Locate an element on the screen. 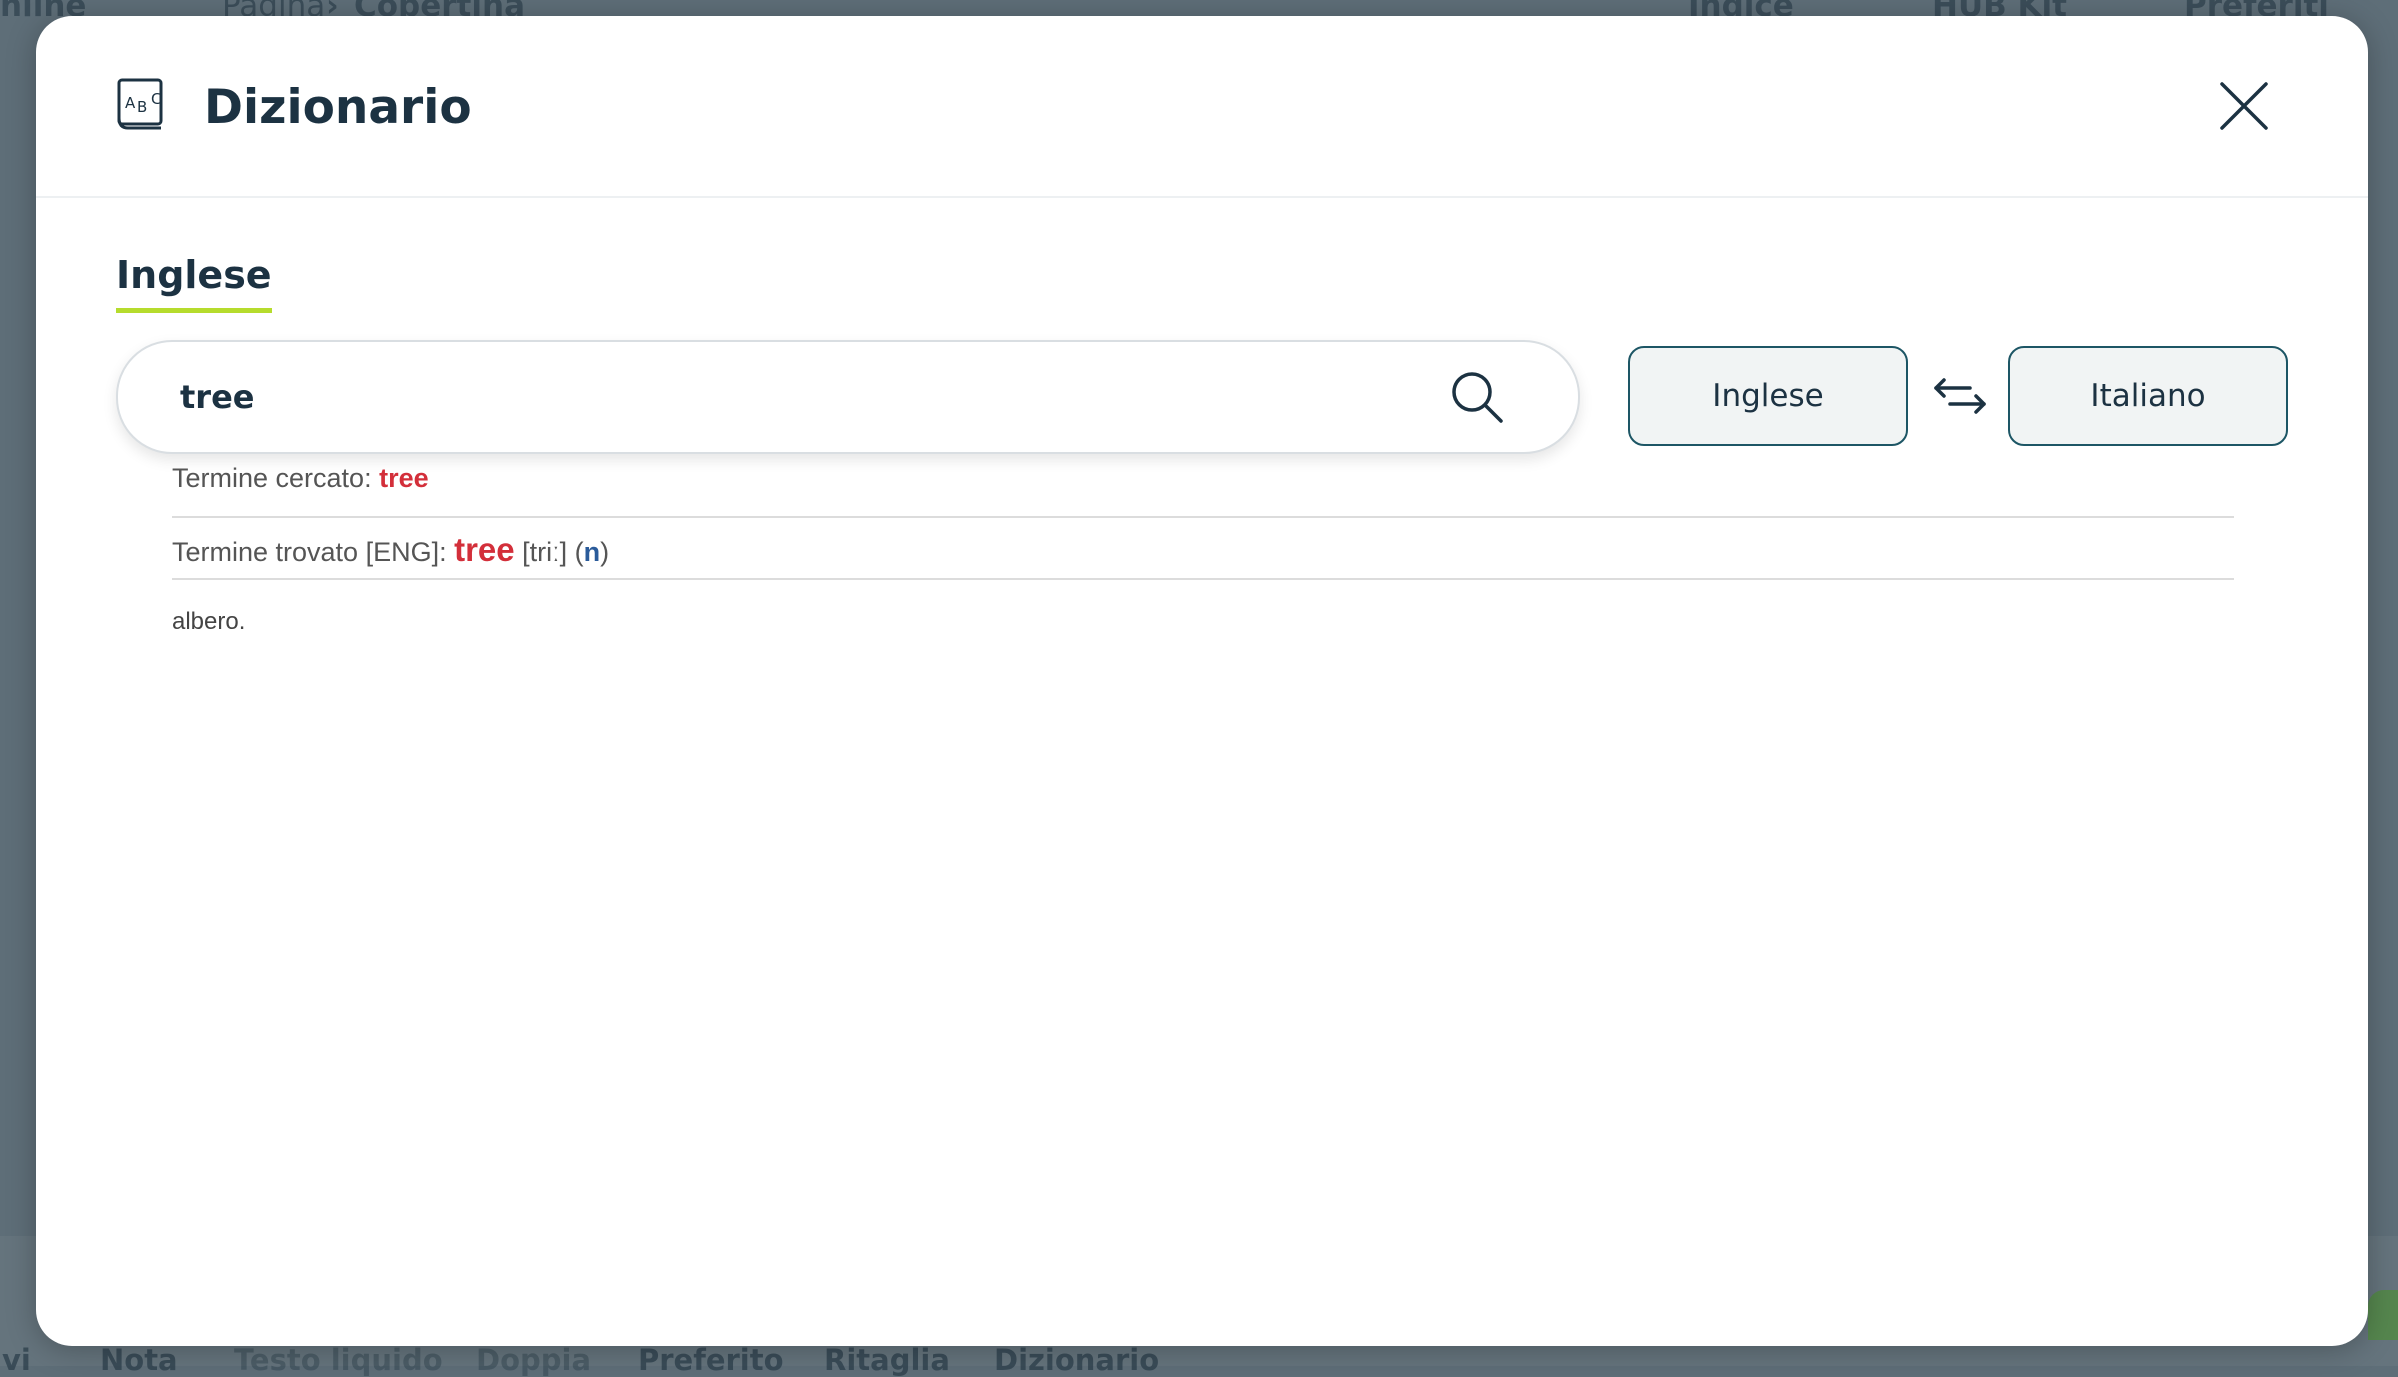  pronunciation: [triː] ( is located at coordinates (549, 552).